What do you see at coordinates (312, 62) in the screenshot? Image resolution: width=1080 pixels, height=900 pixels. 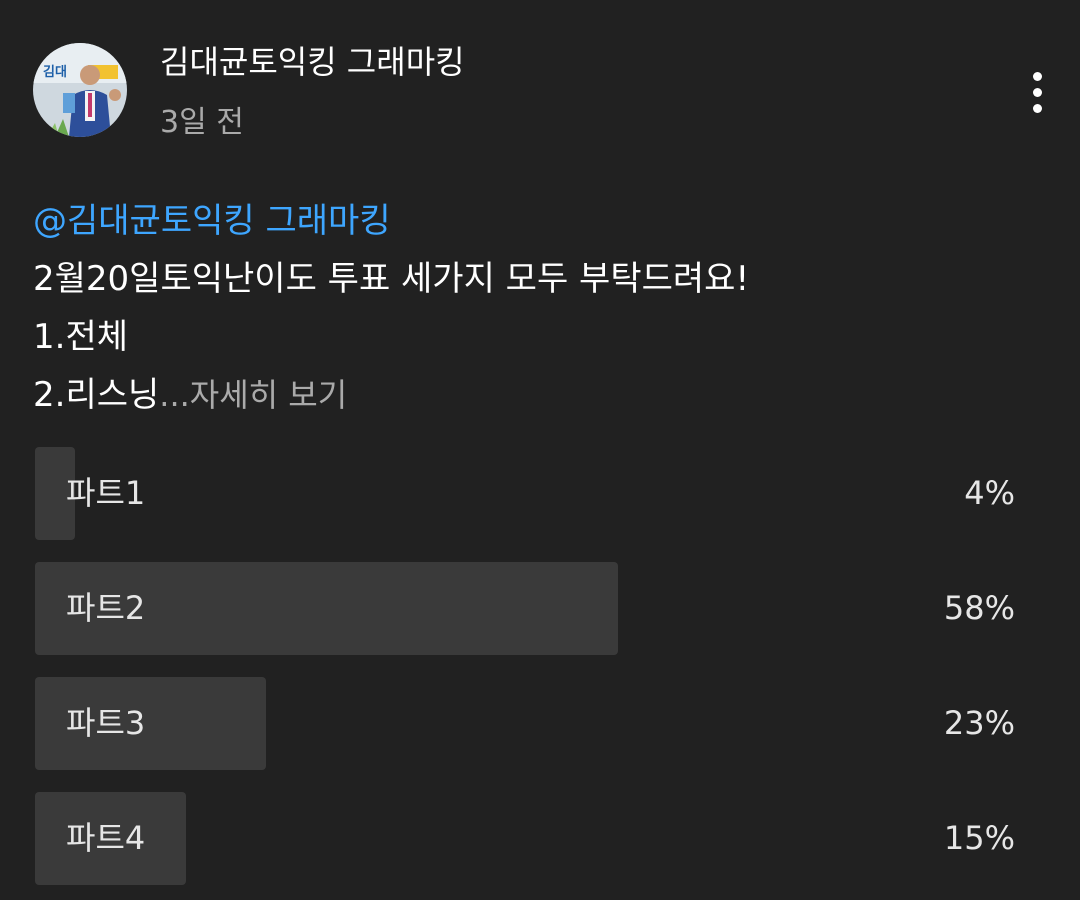 I see `channel-name: 김대균토익킹 그래마킹` at bounding box center [312, 62].